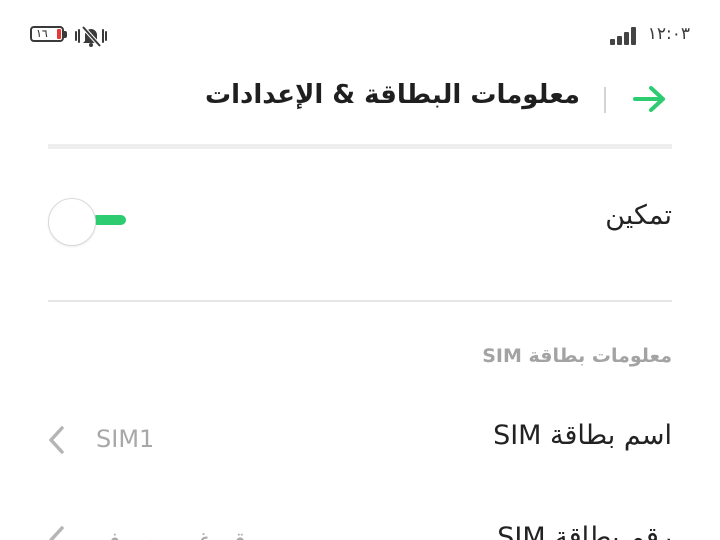  What do you see at coordinates (109, 220) in the screenshot?
I see `toggle-track` at bounding box center [109, 220].